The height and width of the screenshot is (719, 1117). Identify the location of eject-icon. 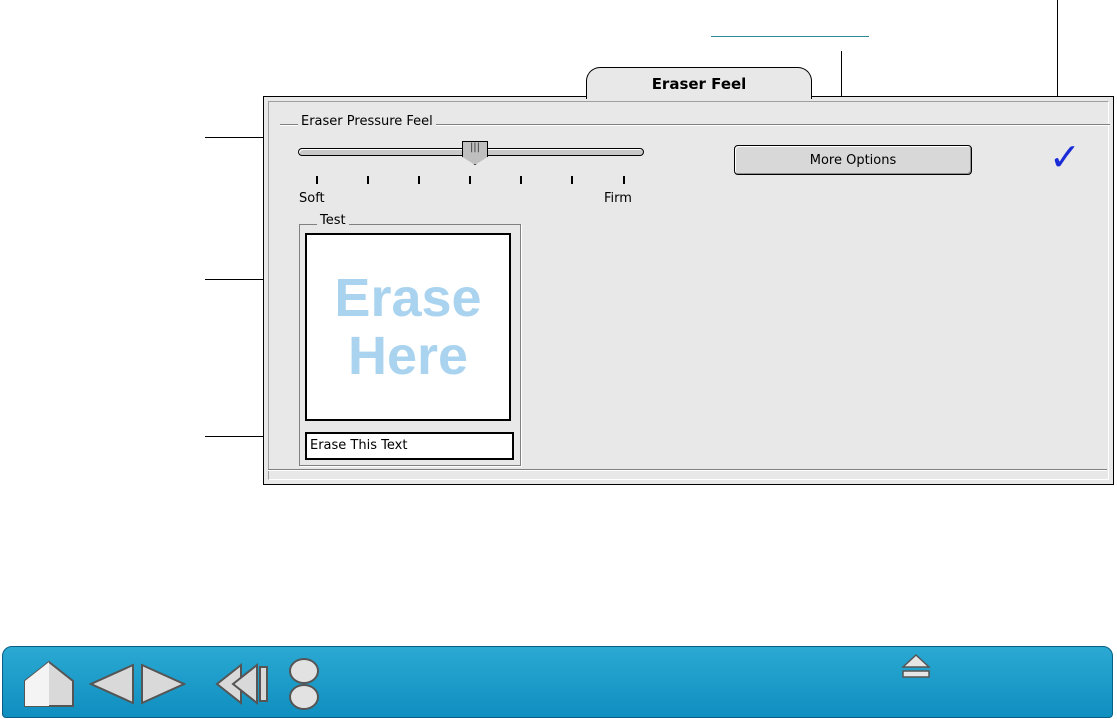
(916, 667).